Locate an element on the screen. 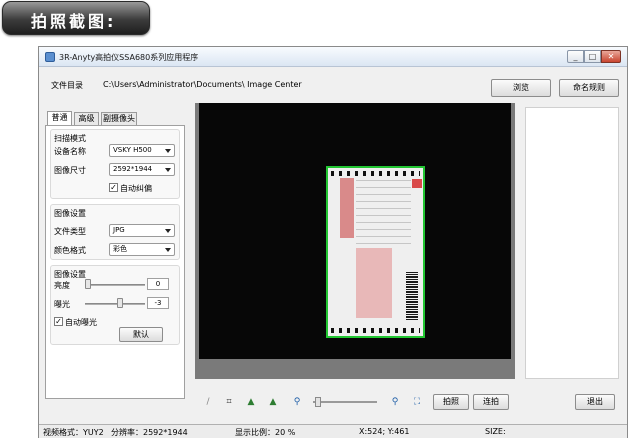  file-type-label: 文件类型 is located at coordinates (70, 231).